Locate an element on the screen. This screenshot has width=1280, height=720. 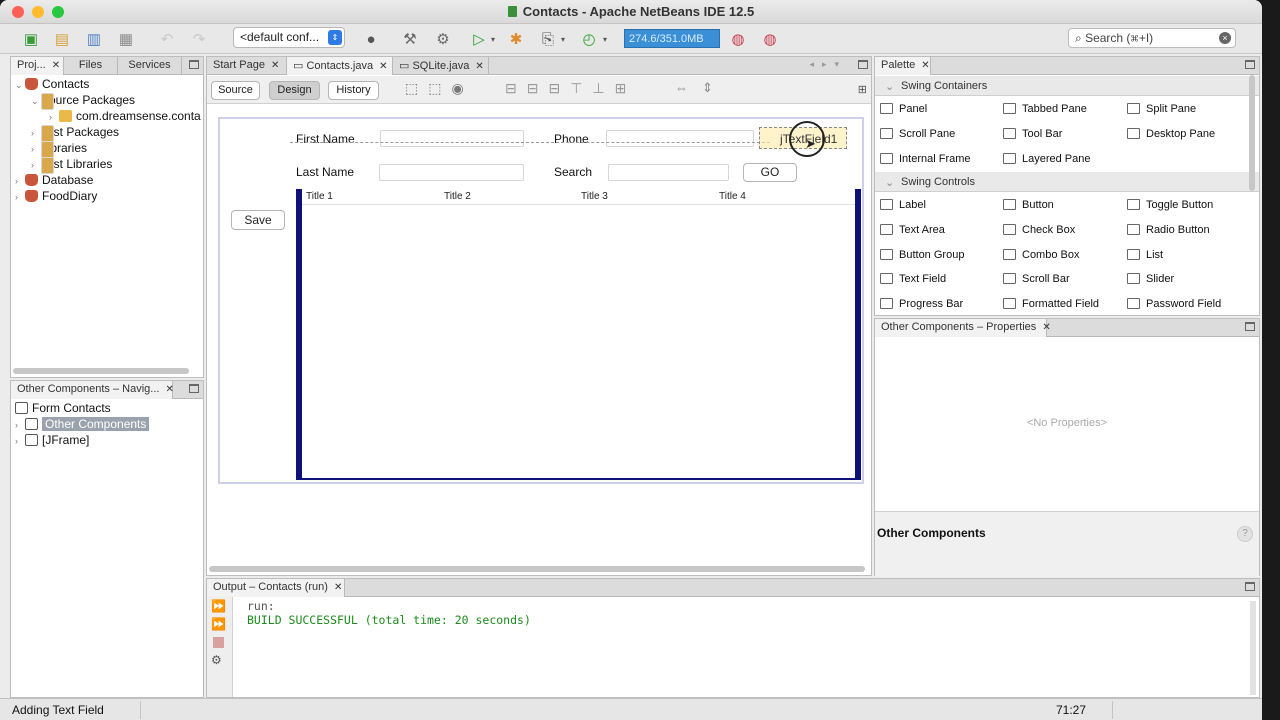
phone-field is located at coordinates (680, 138).